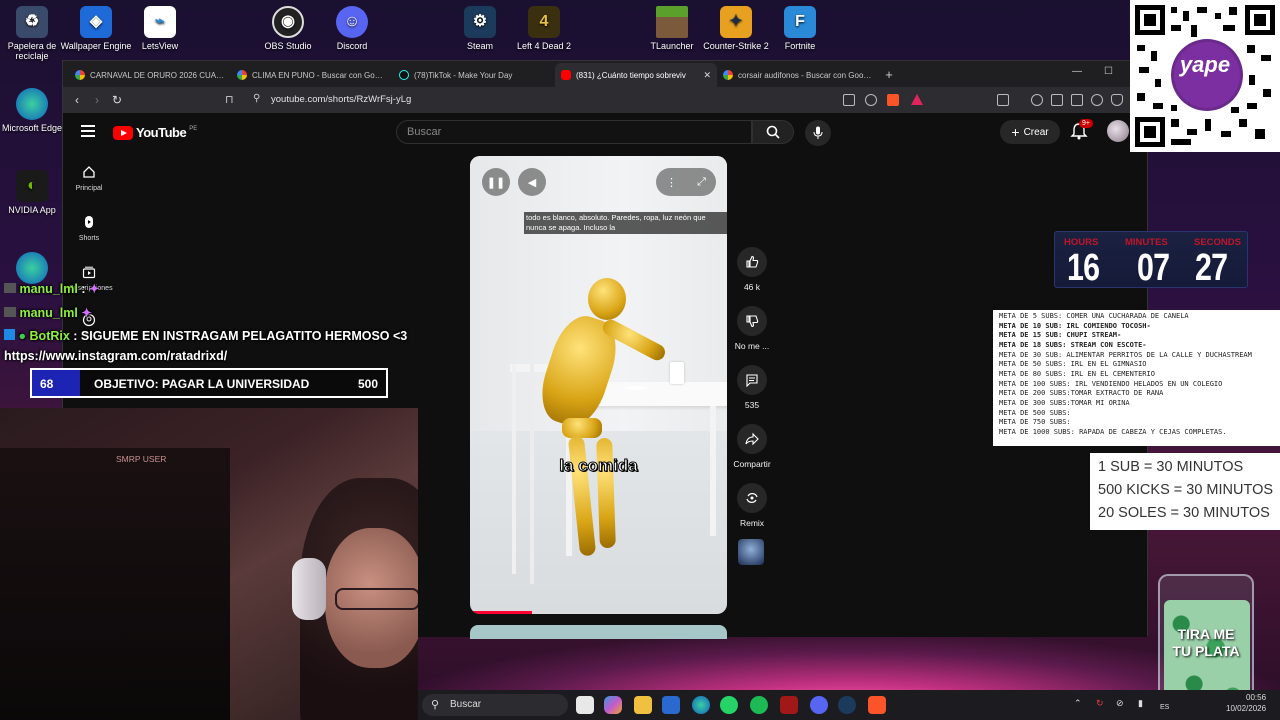 The height and width of the screenshot is (720, 1280). Describe the element at coordinates (1171, 467) in the screenshot. I see `rule-row: 1 SUB = 30 MINUTOS` at that location.